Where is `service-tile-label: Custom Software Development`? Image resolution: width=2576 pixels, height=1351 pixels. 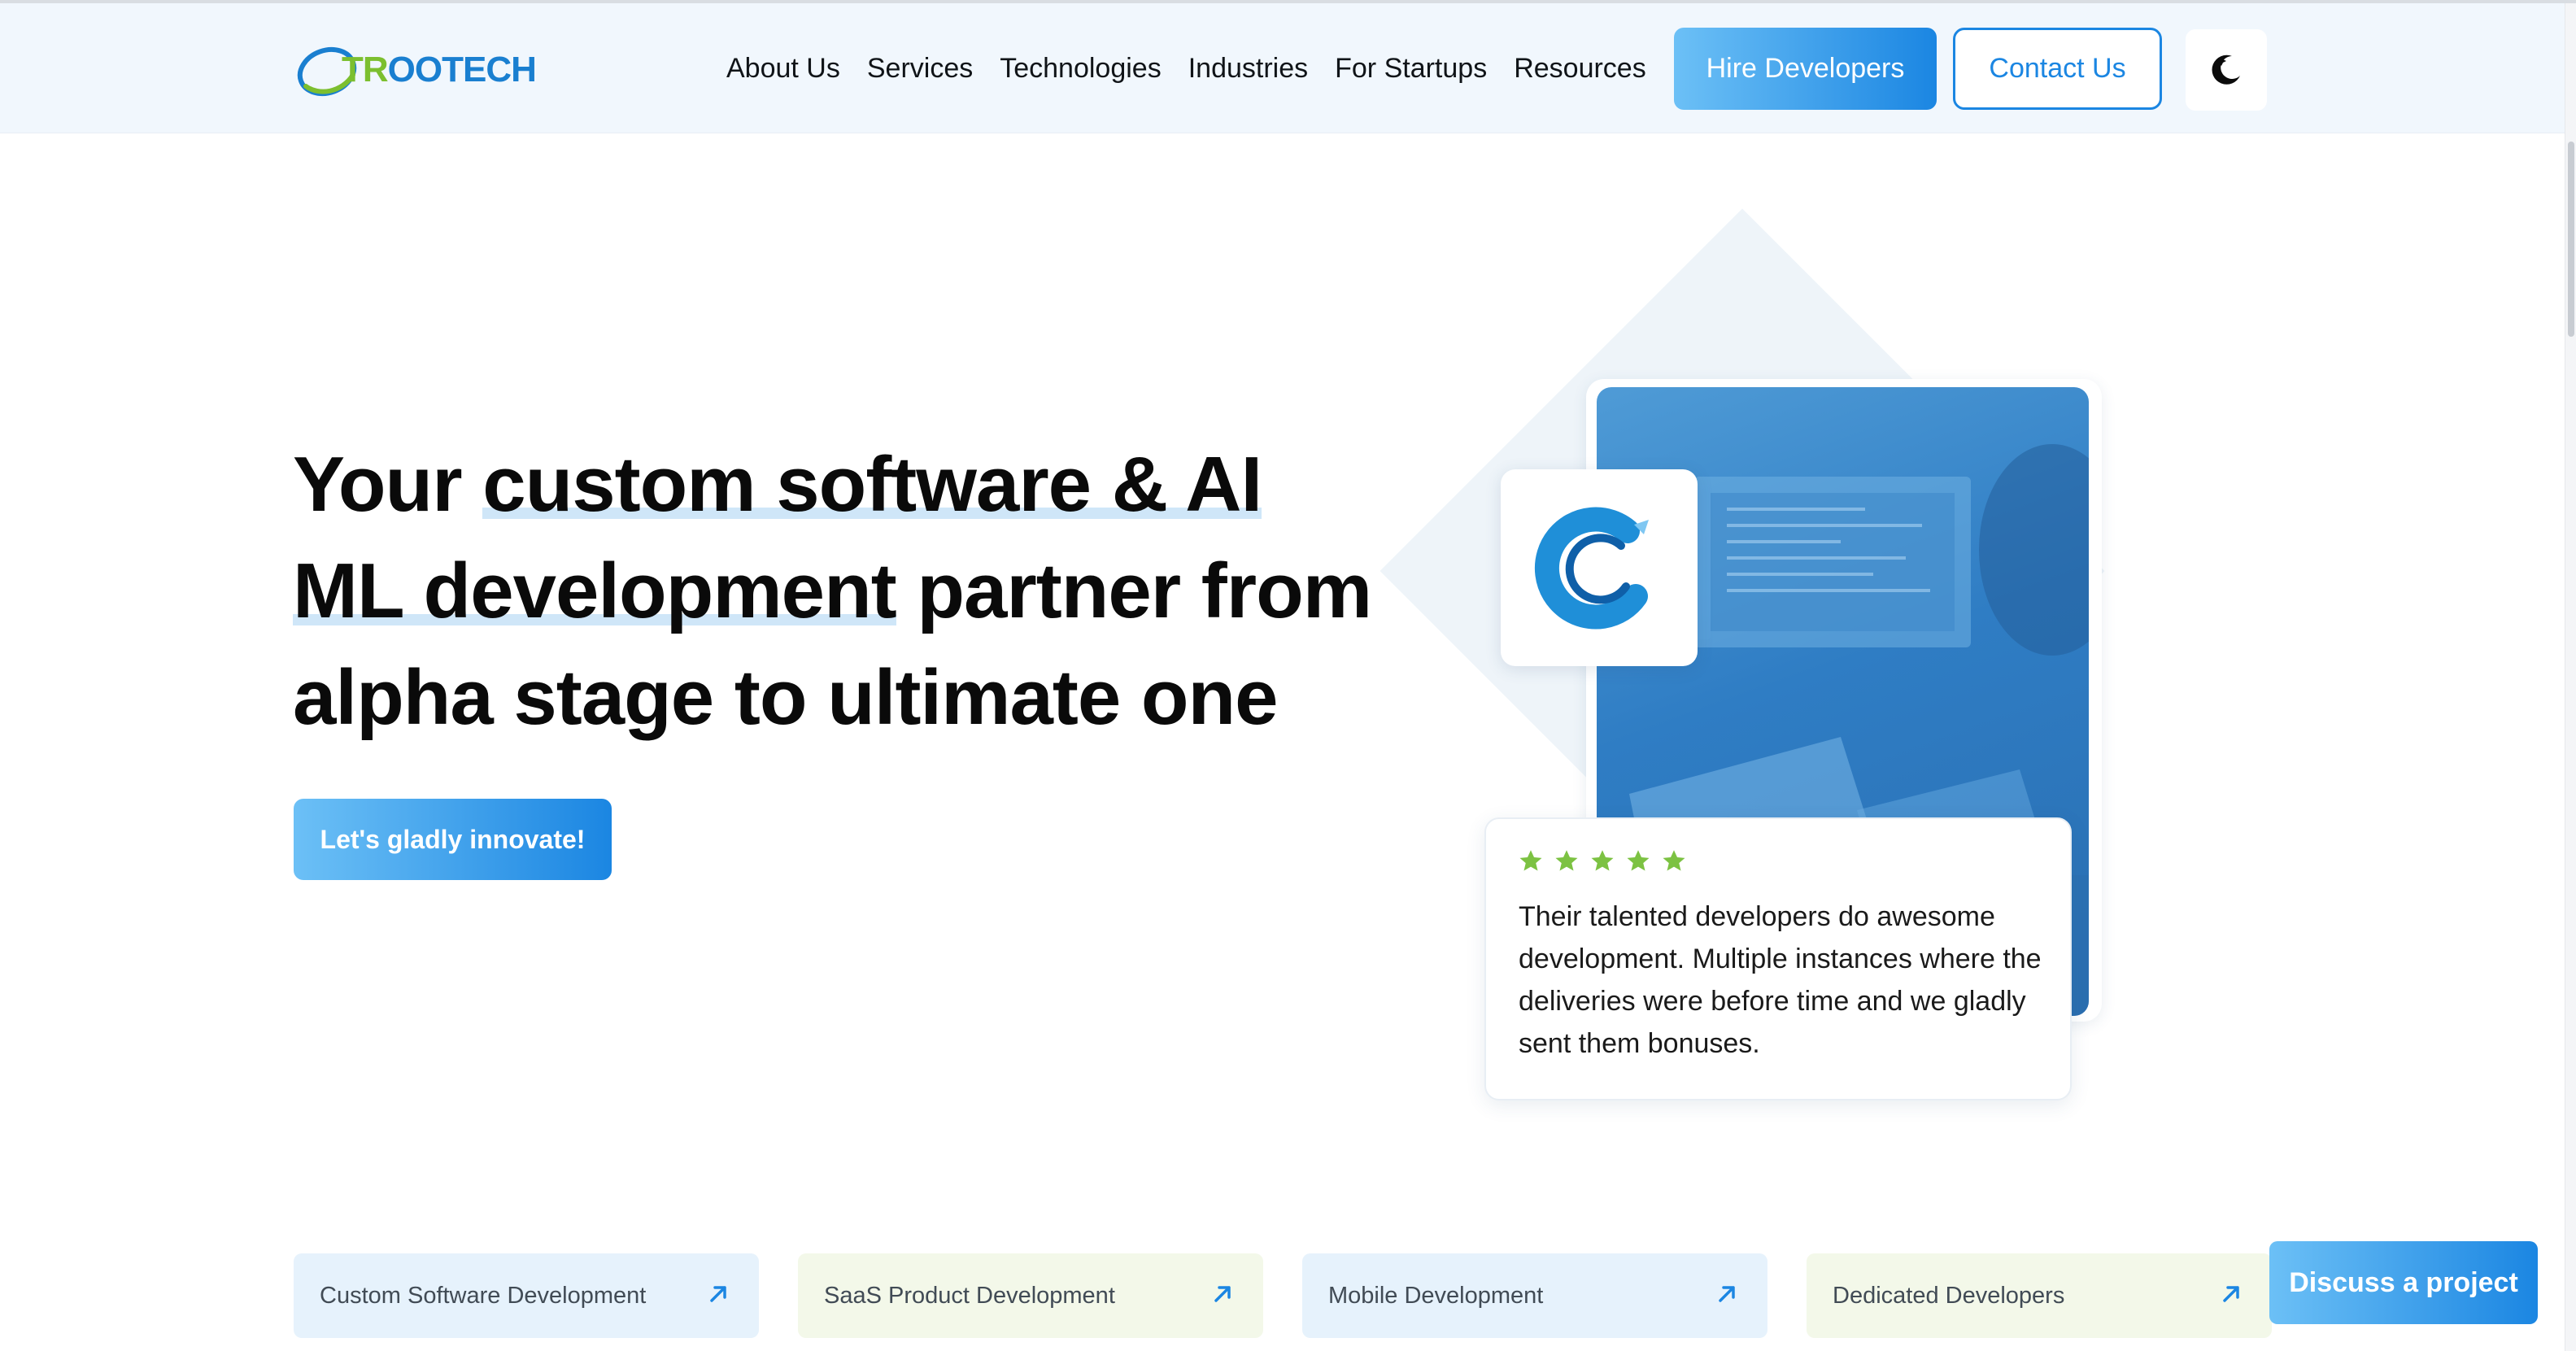
service-tile-label: Custom Software Development is located at coordinates (483, 1296).